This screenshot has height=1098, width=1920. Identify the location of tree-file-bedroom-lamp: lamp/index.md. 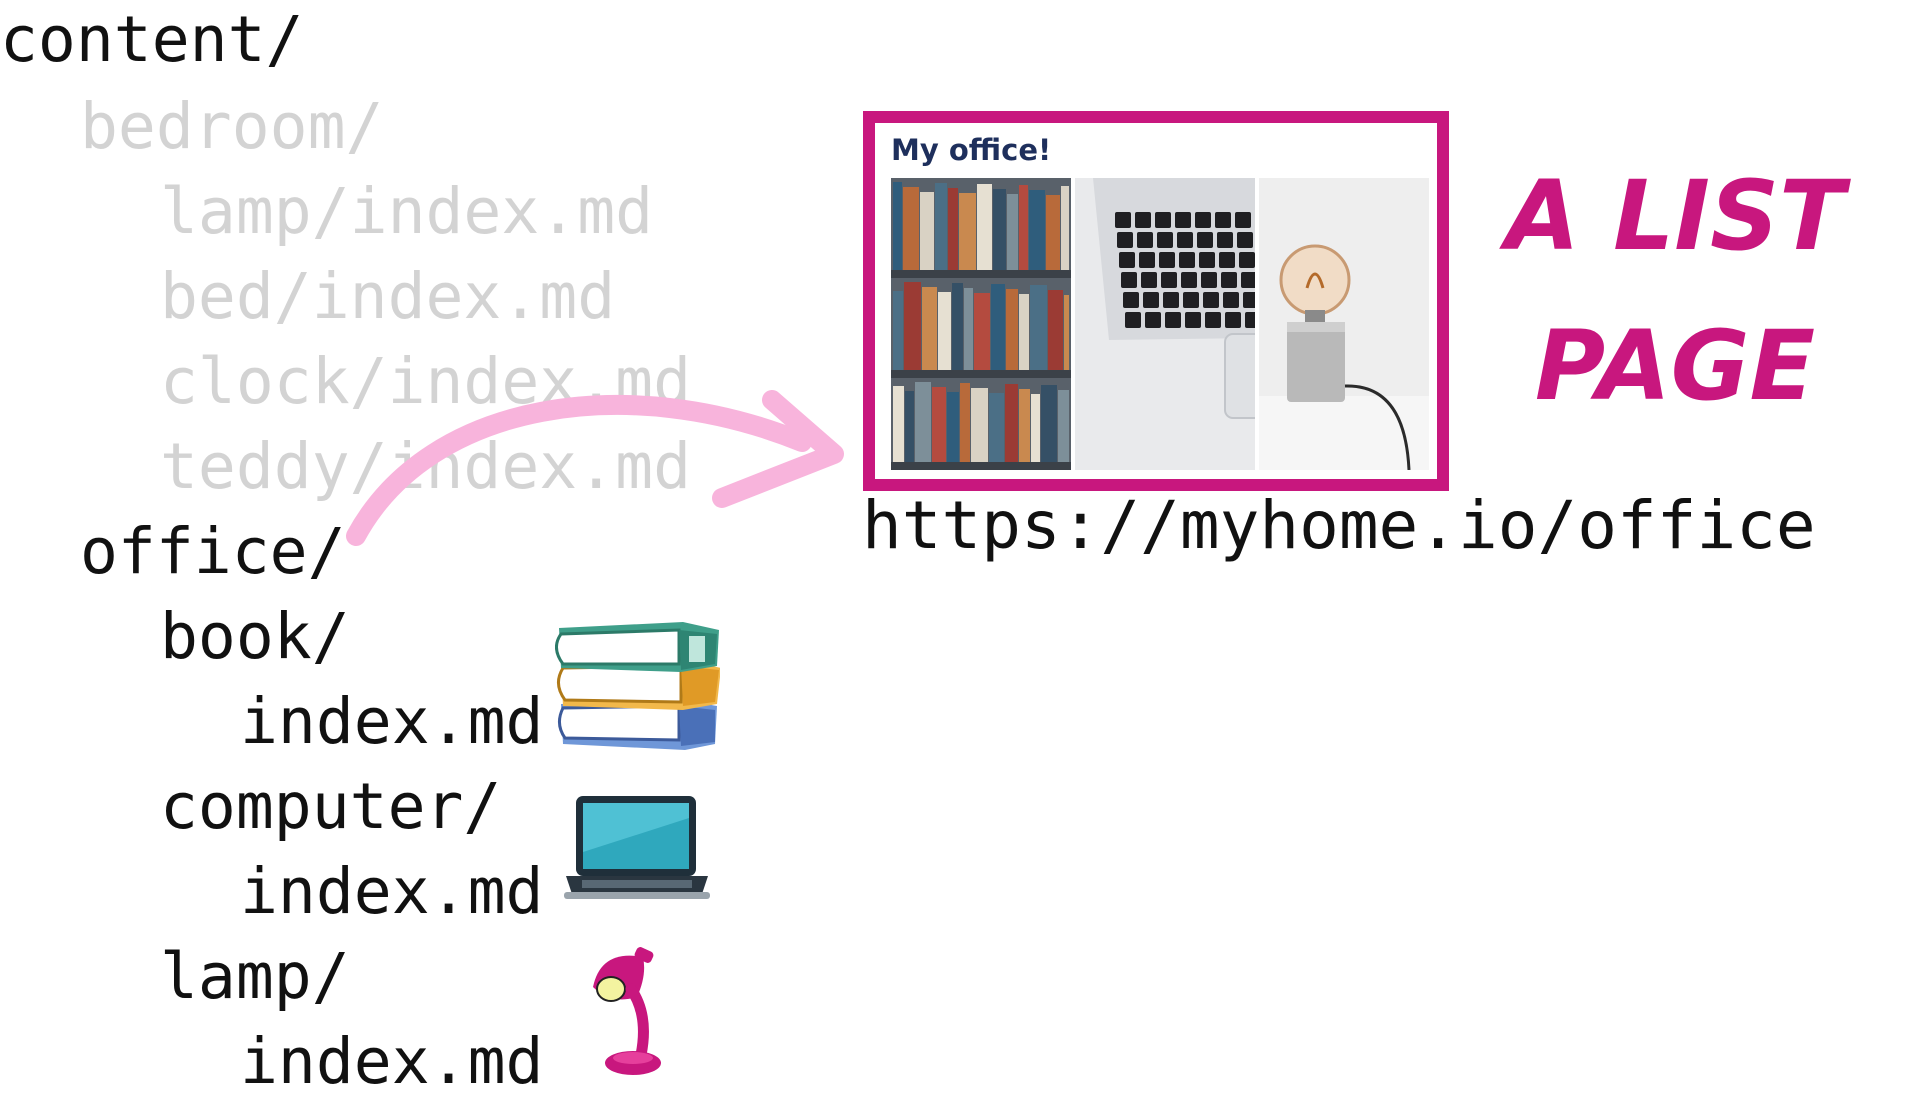
(407, 211).